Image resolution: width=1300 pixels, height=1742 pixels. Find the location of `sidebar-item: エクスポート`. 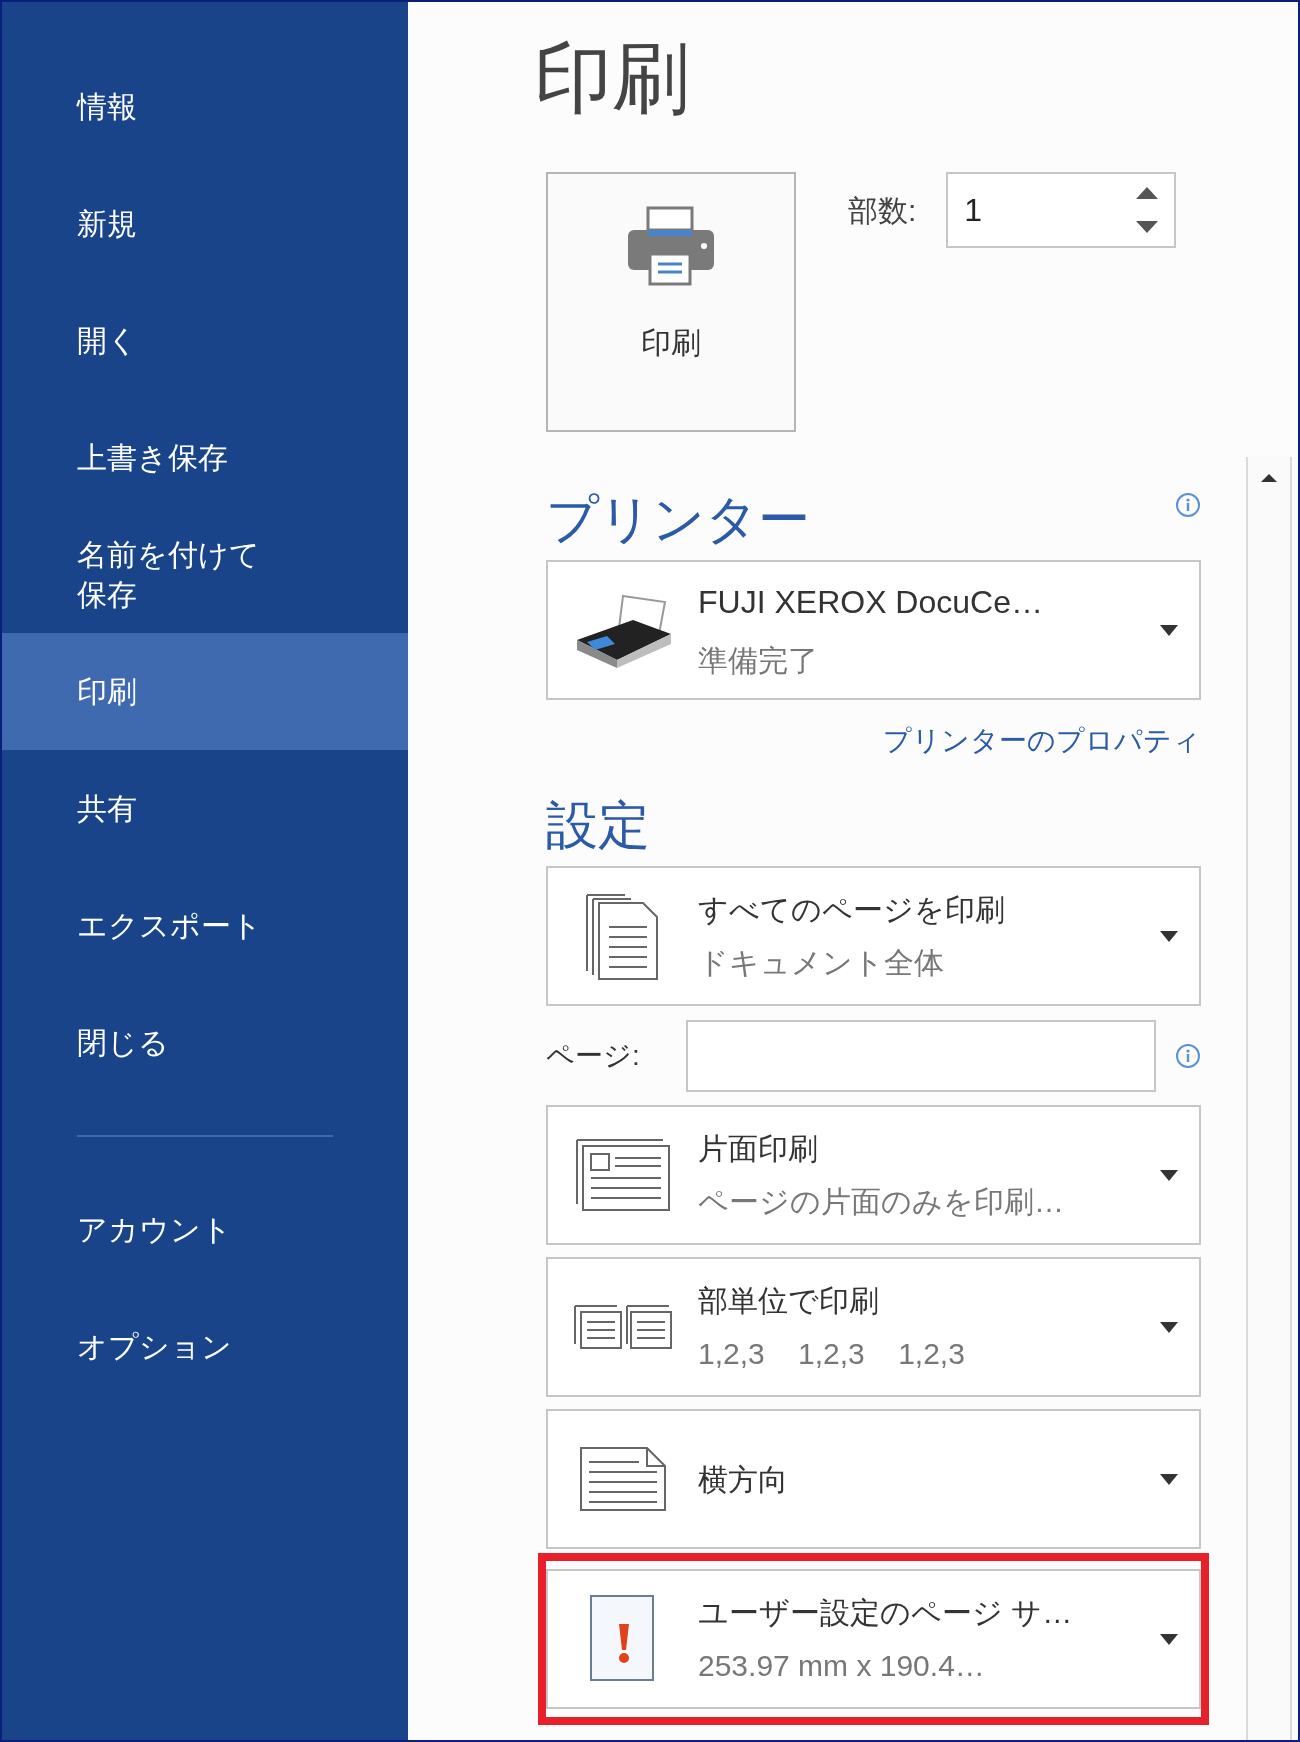

sidebar-item: エクスポート is located at coordinates (205, 925).